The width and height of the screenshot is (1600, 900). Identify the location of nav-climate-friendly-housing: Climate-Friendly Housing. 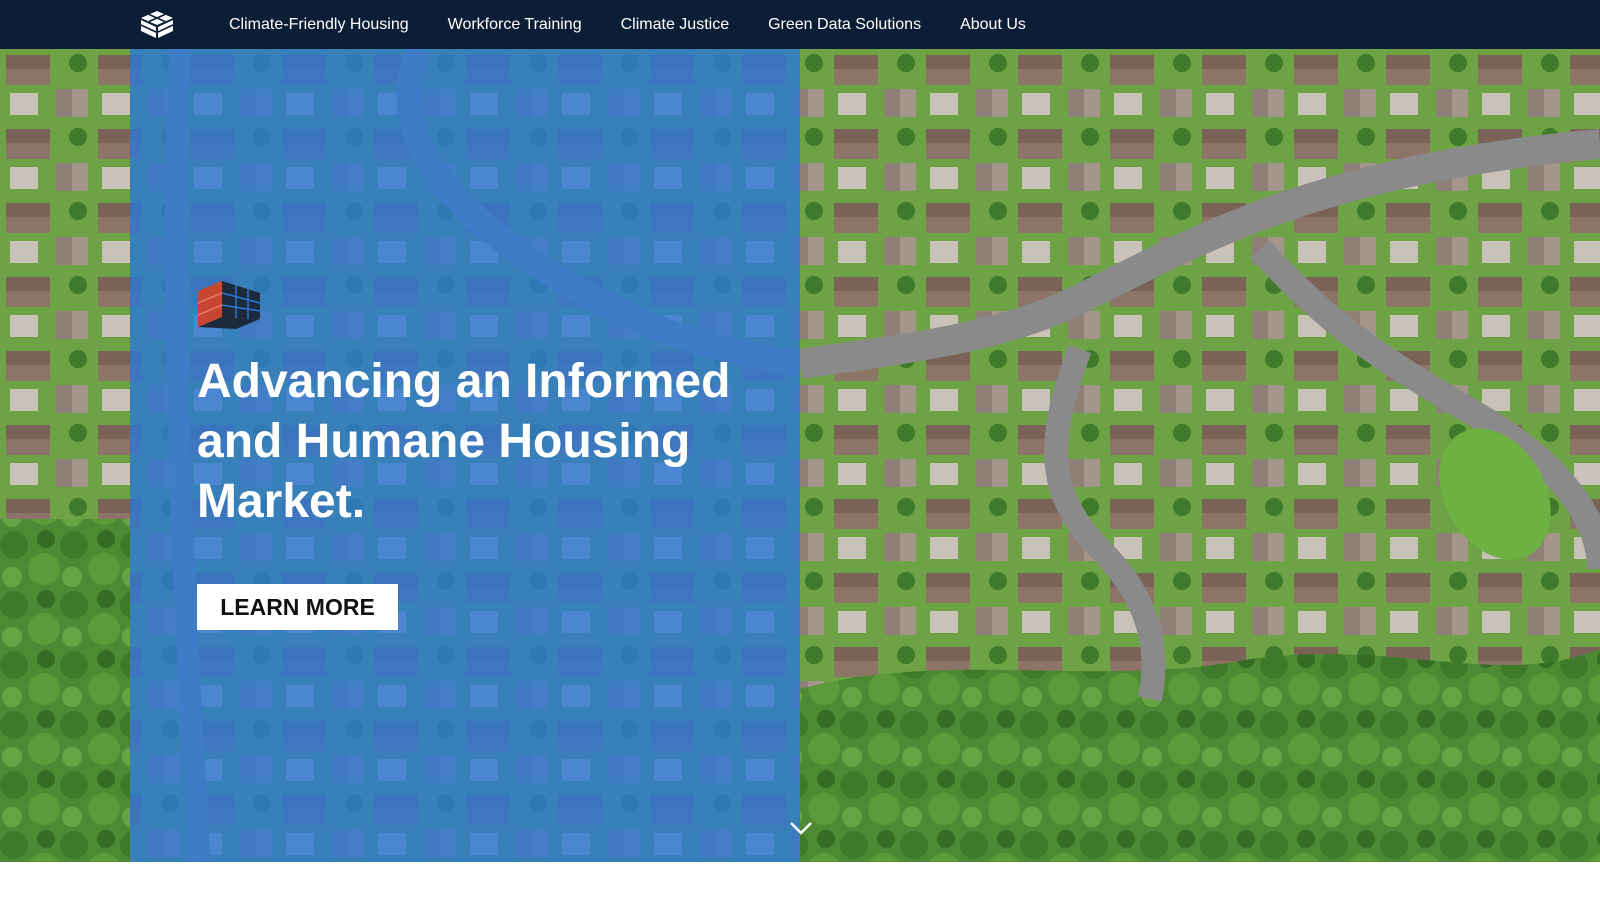
(319, 25).